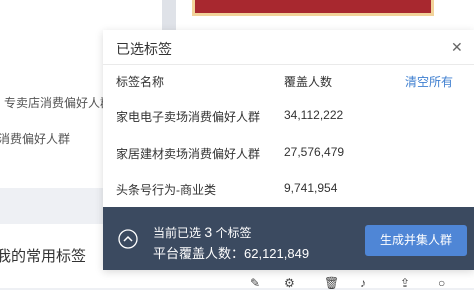 This screenshot has width=474, height=290. Describe the element at coordinates (313, 8) in the screenshot. I see `banner-image` at that location.